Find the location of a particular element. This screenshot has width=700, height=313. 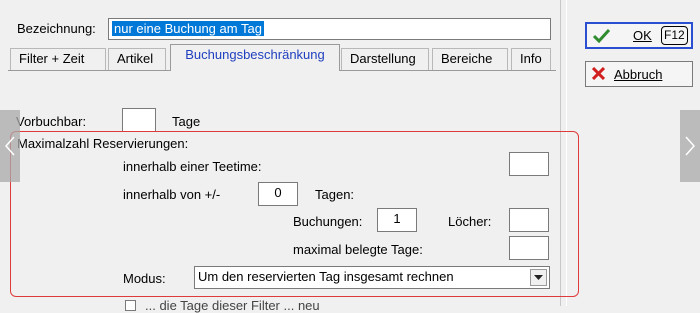

check-icon is located at coordinates (601, 37).